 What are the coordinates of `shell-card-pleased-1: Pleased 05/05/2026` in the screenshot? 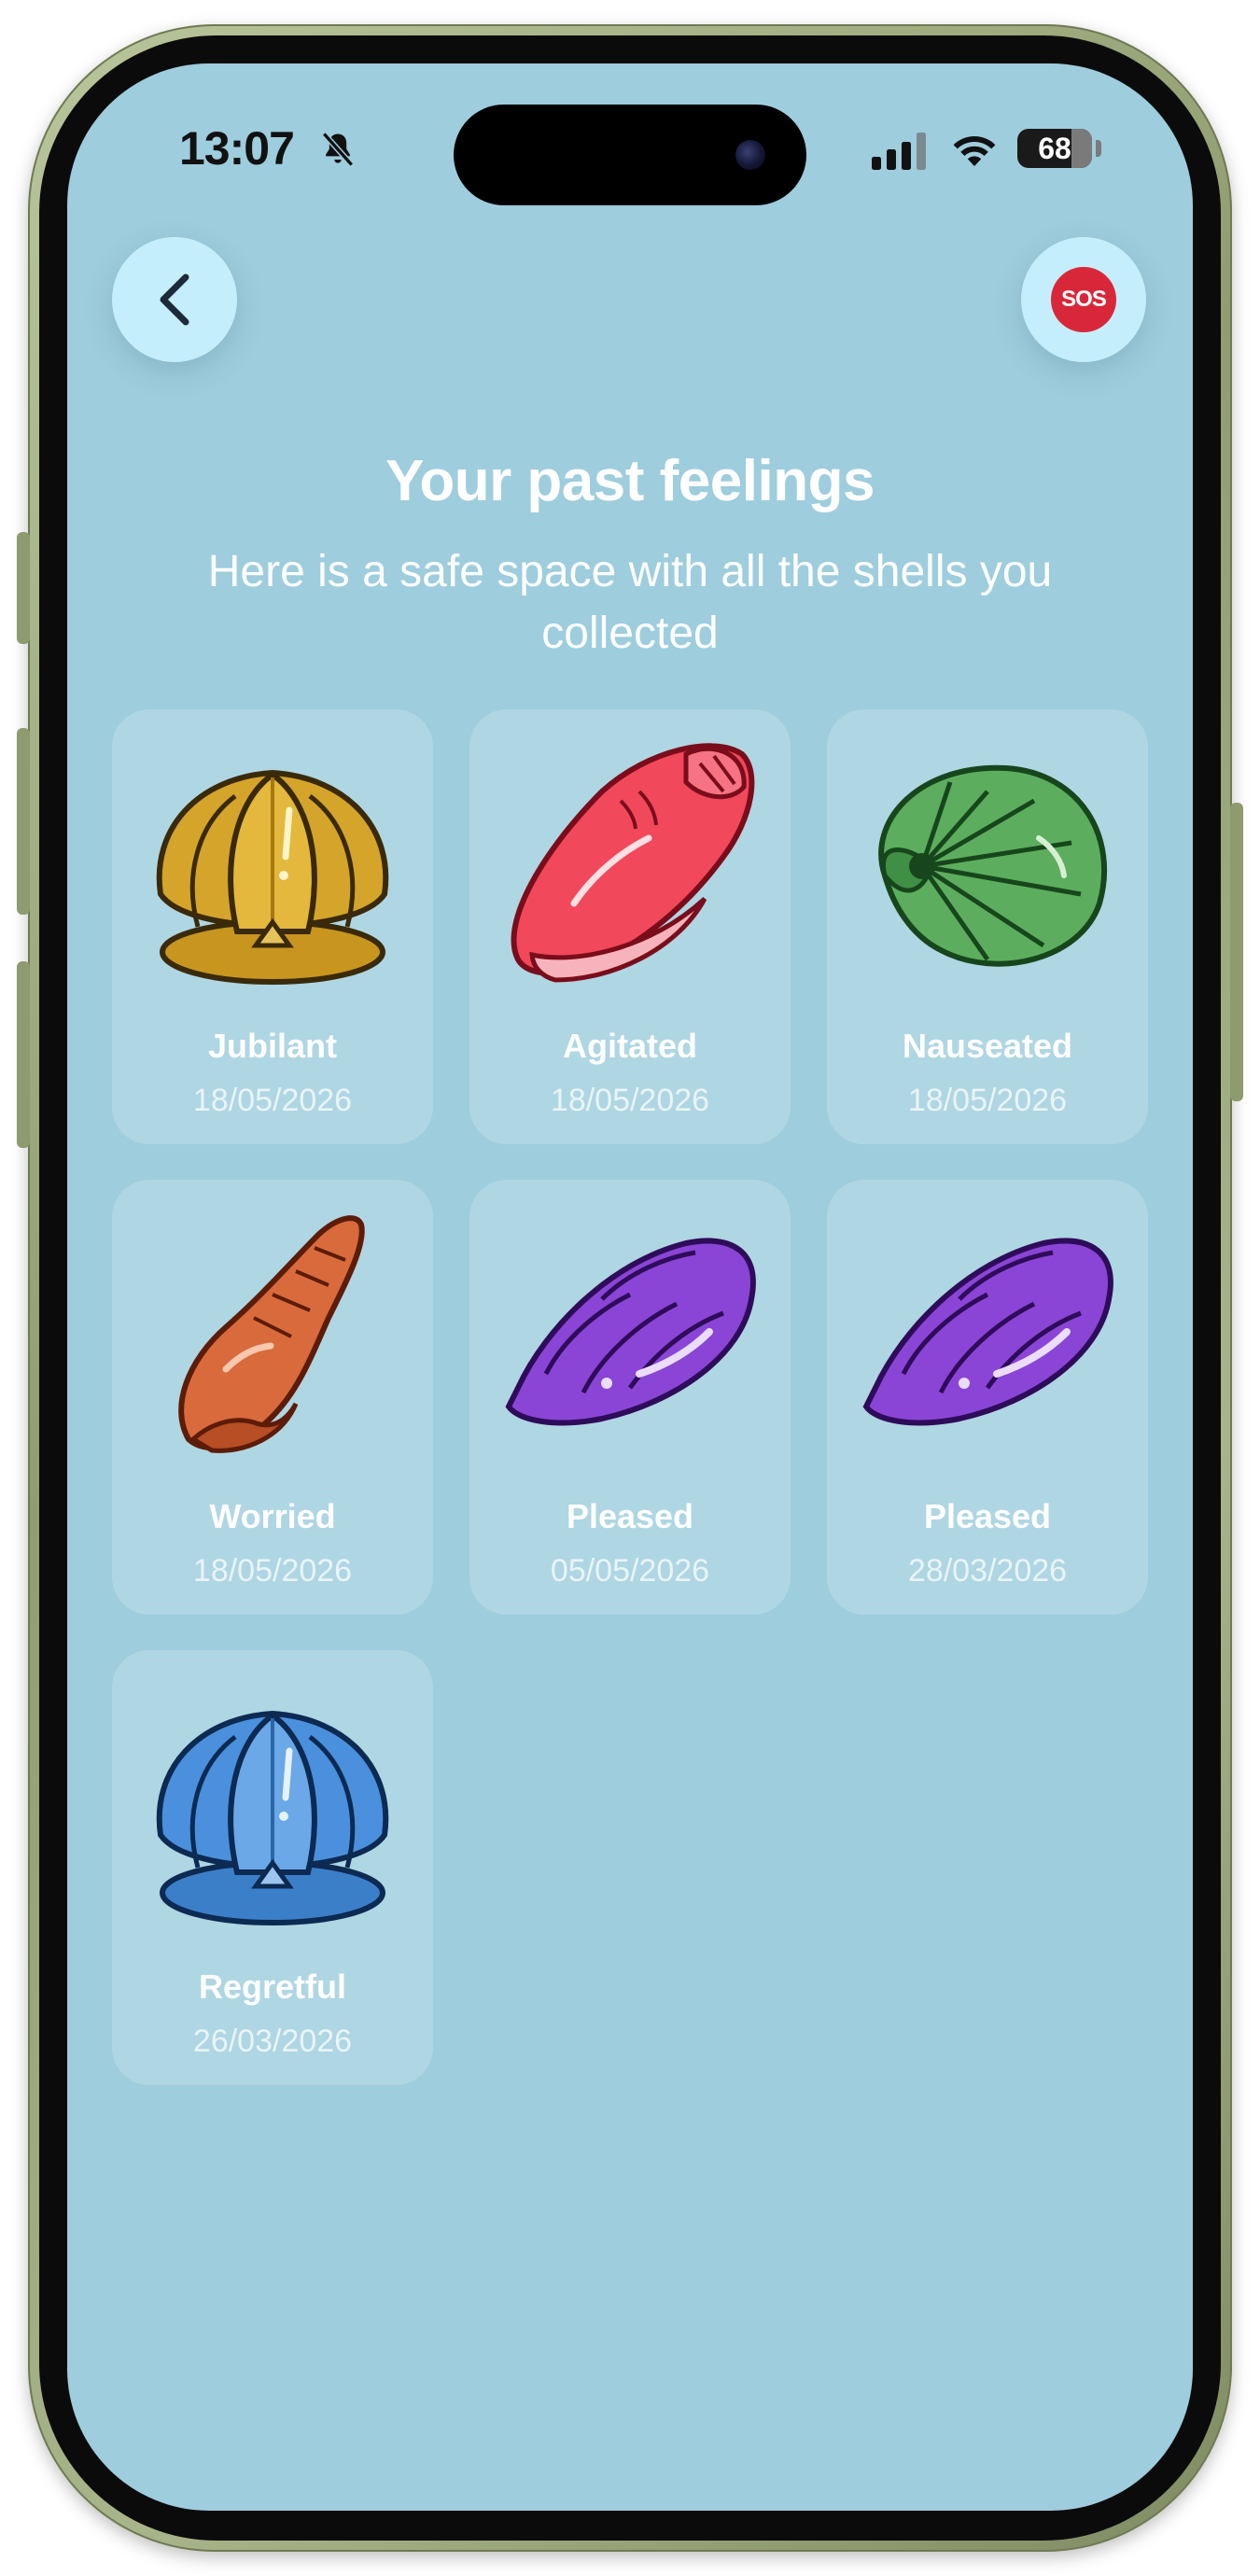 It's located at (630, 1397).